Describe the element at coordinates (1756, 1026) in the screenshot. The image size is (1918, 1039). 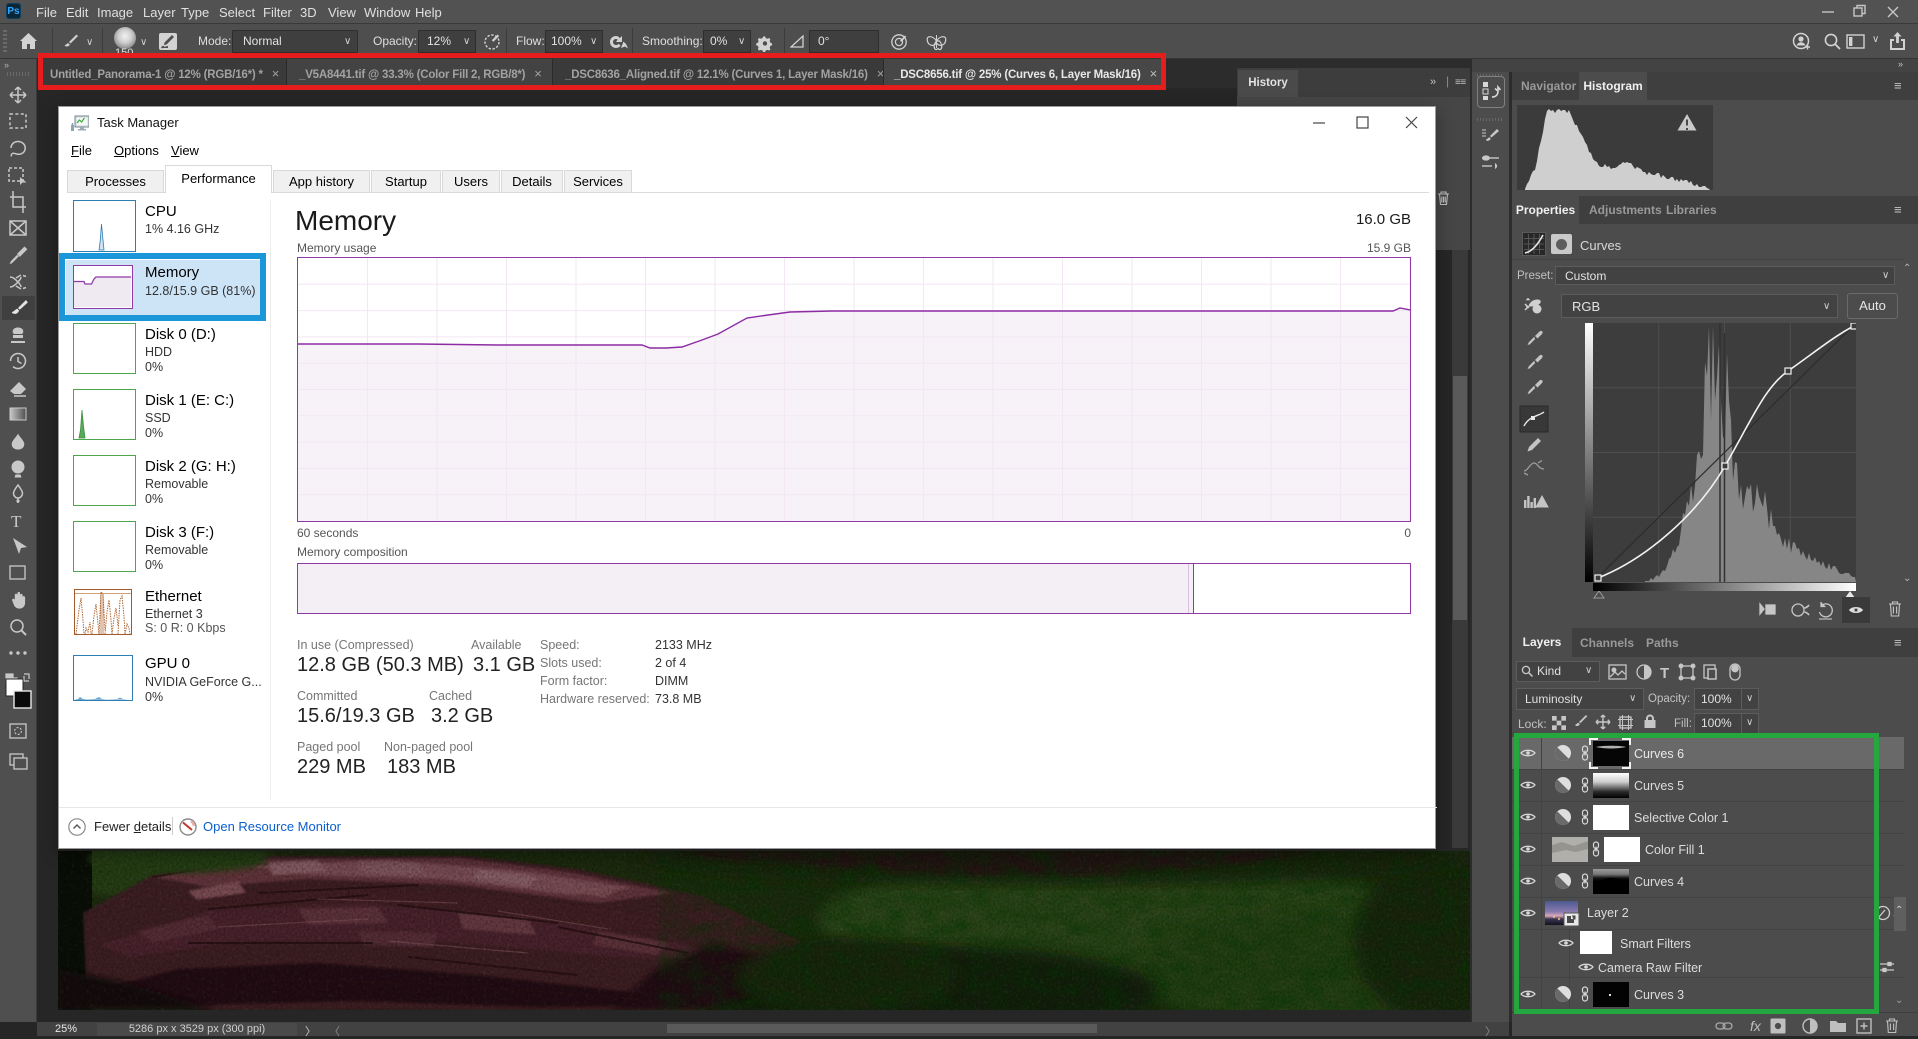
I see `svg-text: fx` at that location.